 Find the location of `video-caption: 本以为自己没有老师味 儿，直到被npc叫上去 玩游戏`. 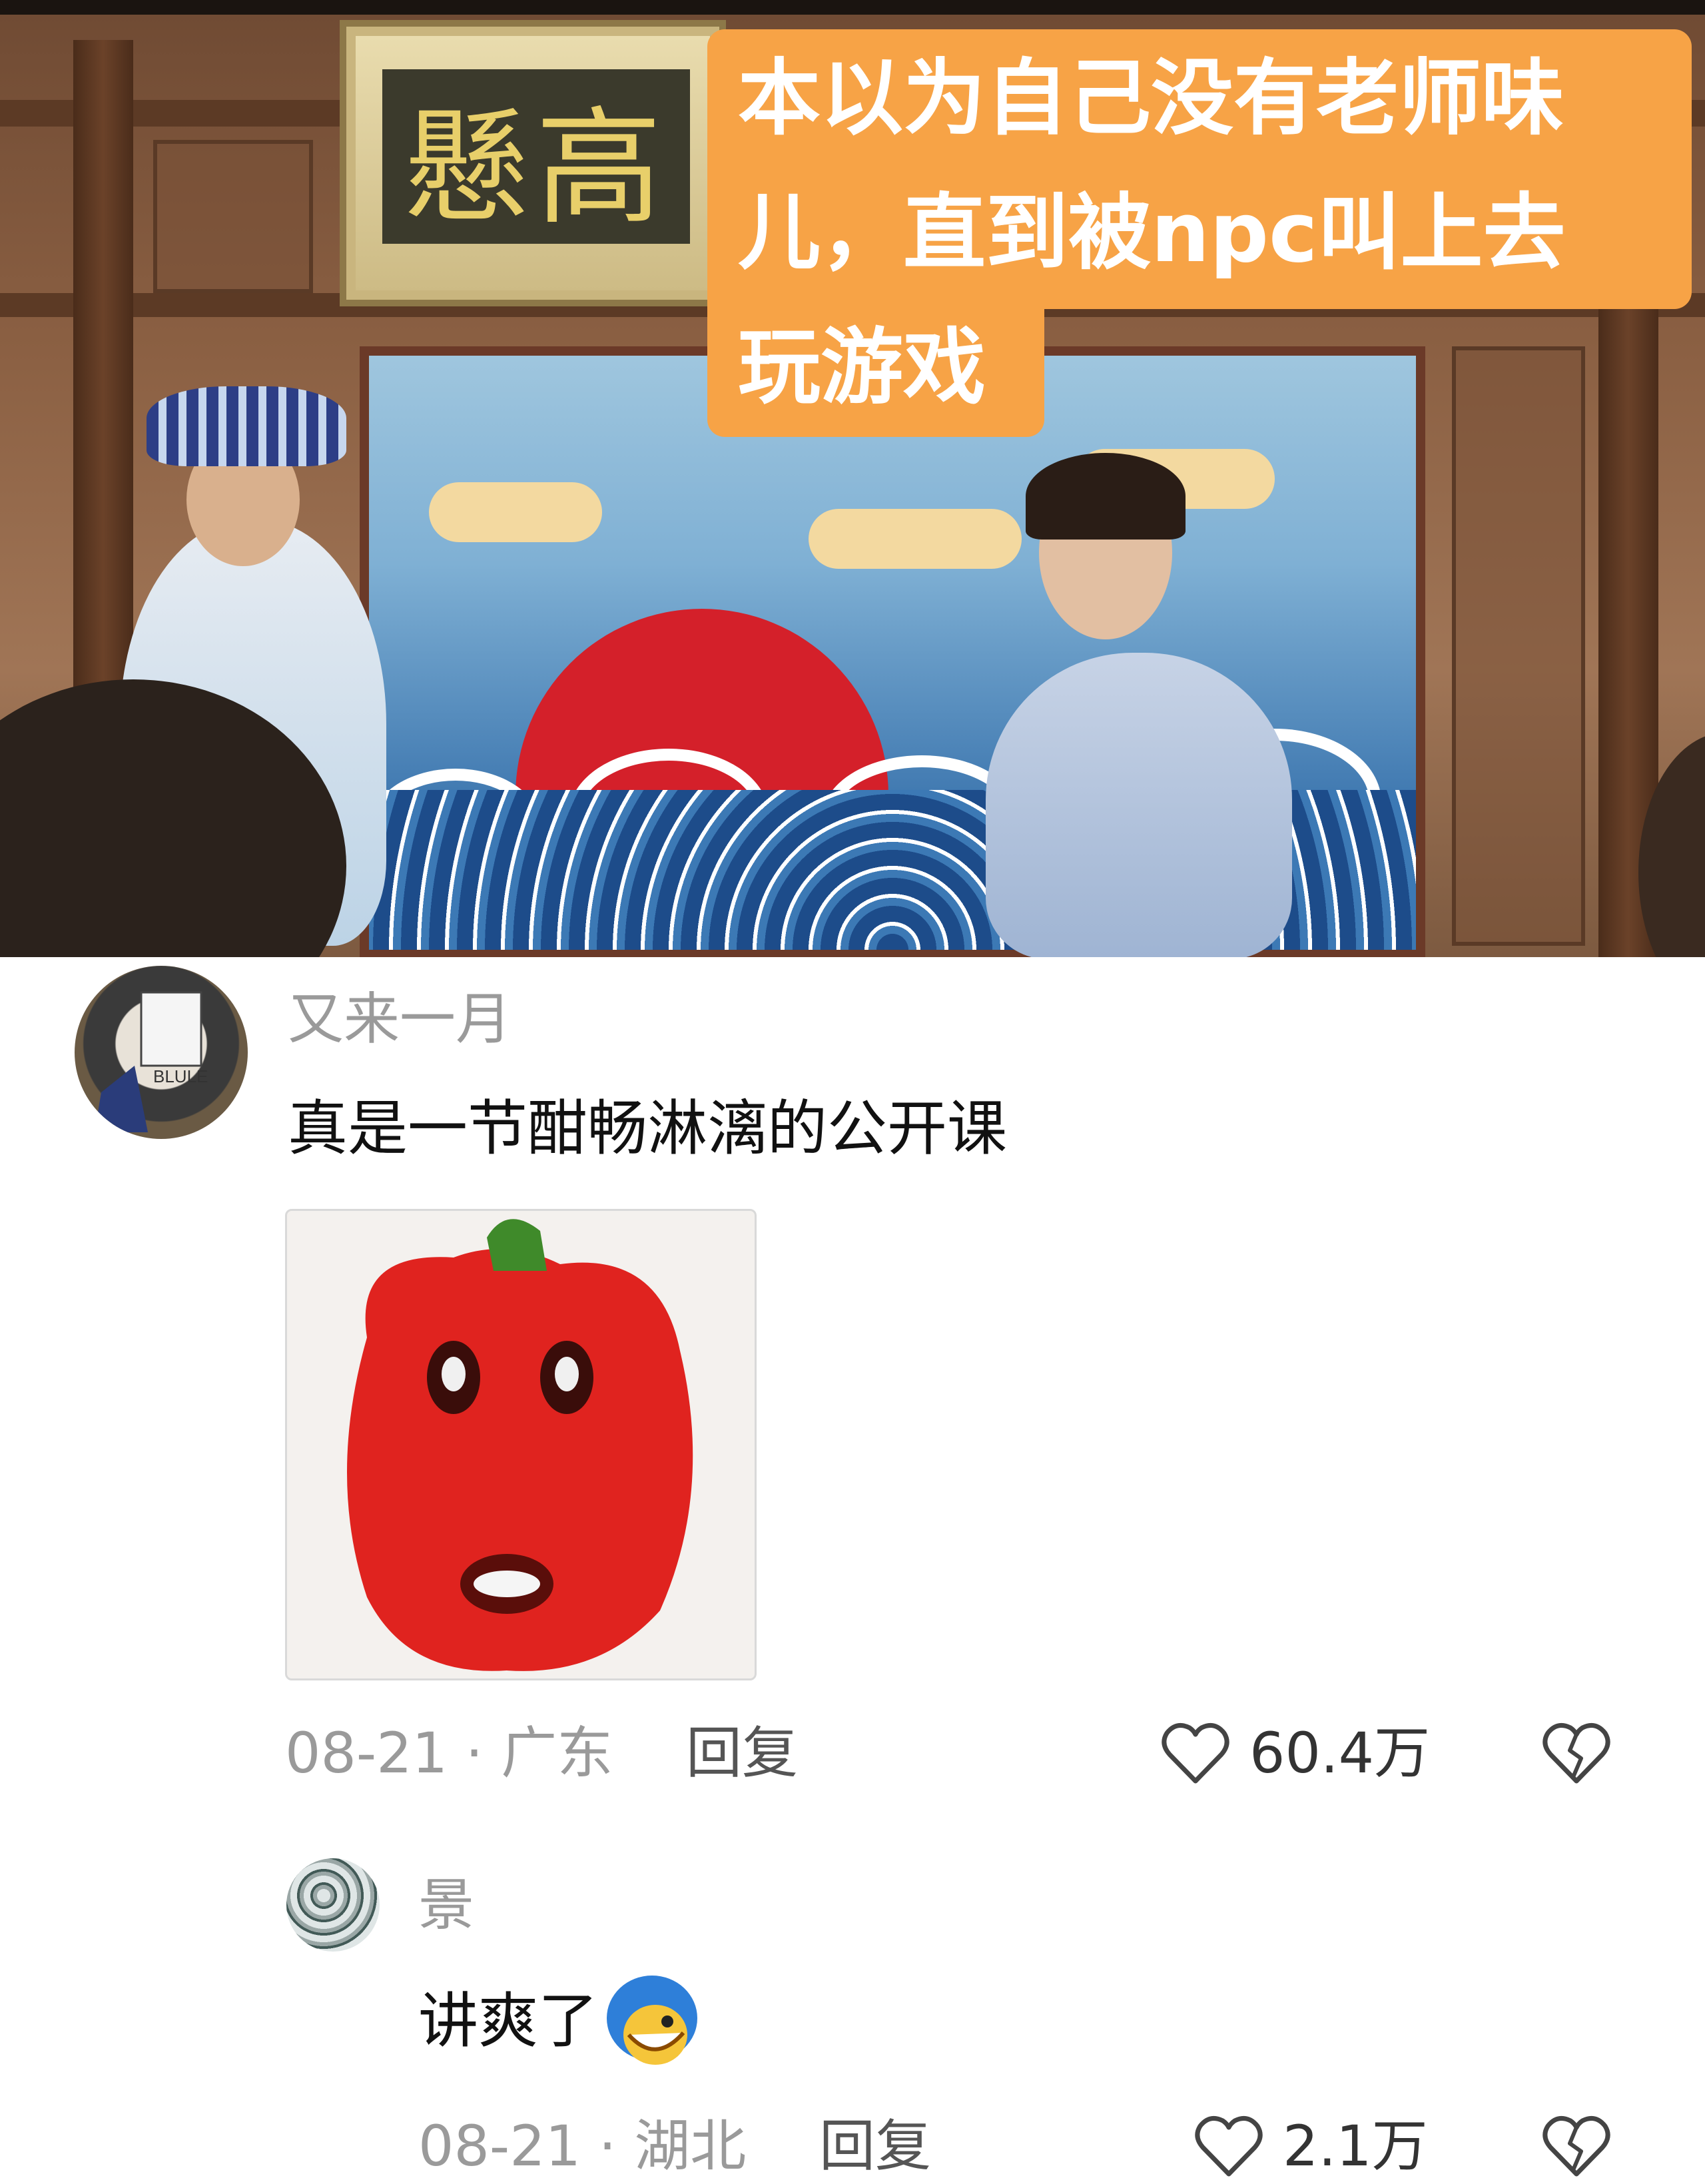

video-caption: 本以为自己没有老师味 儿，直到被npc叫上去 玩游戏 is located at coordinates (1199, 233).